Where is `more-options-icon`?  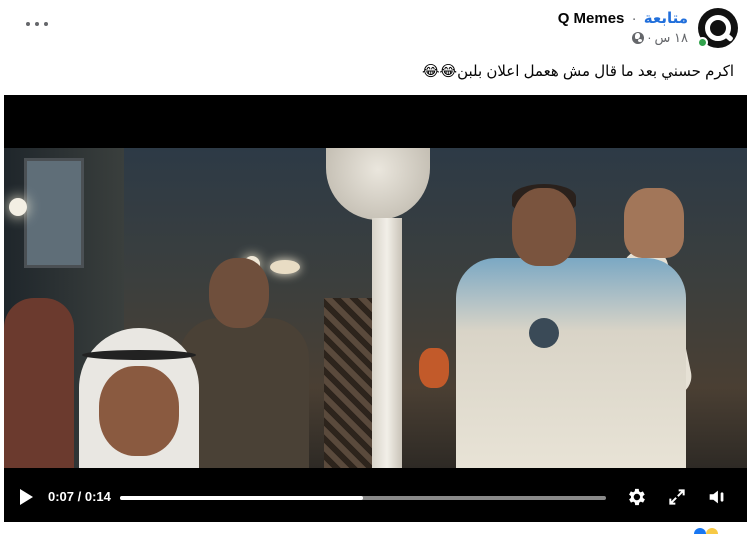 more-options-icon is located at coordinates (37, 24).